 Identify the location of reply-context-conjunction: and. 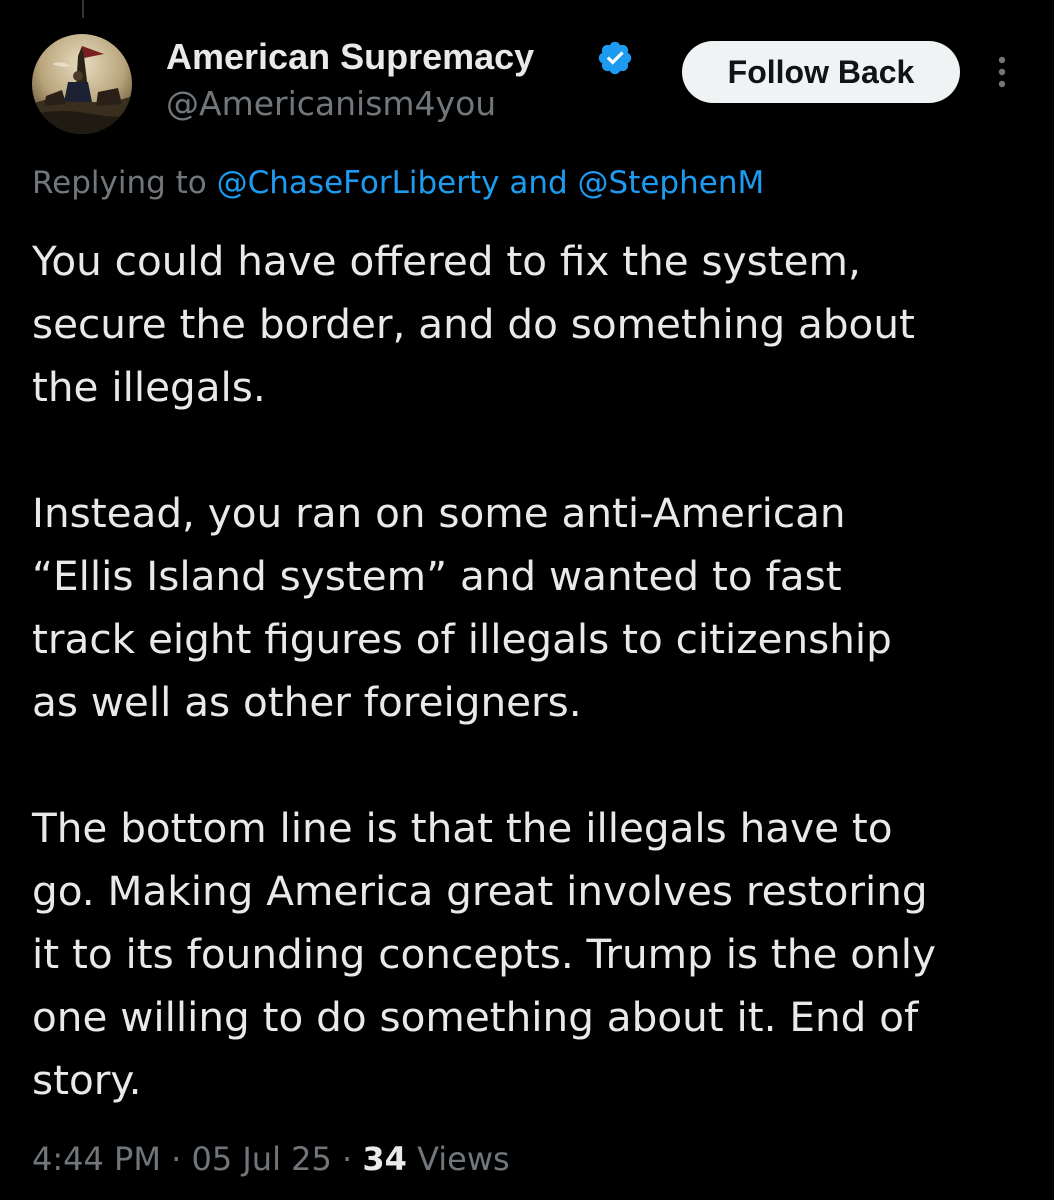
(538, 183).